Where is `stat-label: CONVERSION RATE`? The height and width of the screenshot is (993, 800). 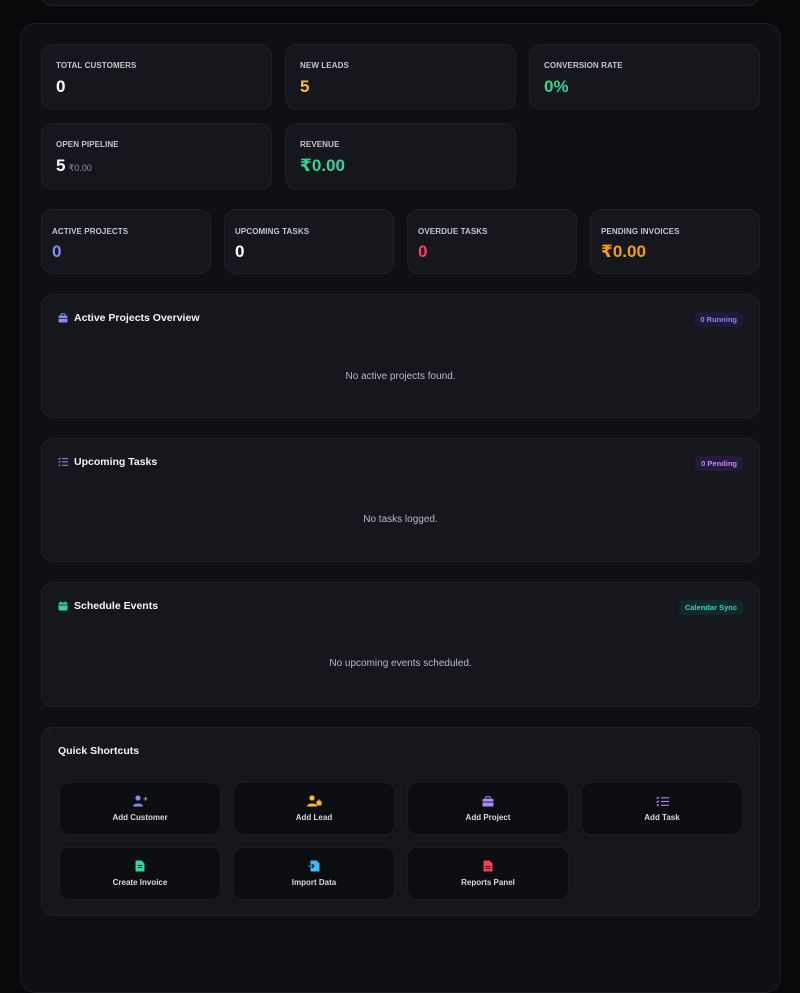
stat-label: CONVERSION RATE is located at coordinates (583, 65).